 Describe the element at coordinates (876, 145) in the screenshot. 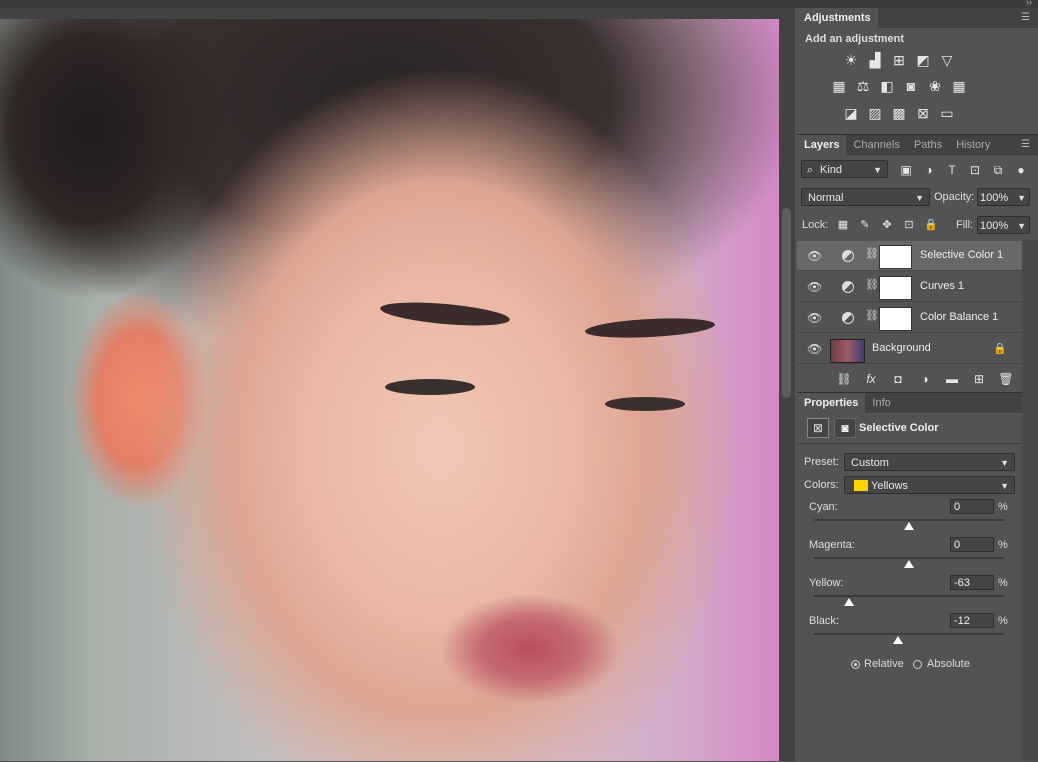

I see `tab-channels: Channels` at that location.